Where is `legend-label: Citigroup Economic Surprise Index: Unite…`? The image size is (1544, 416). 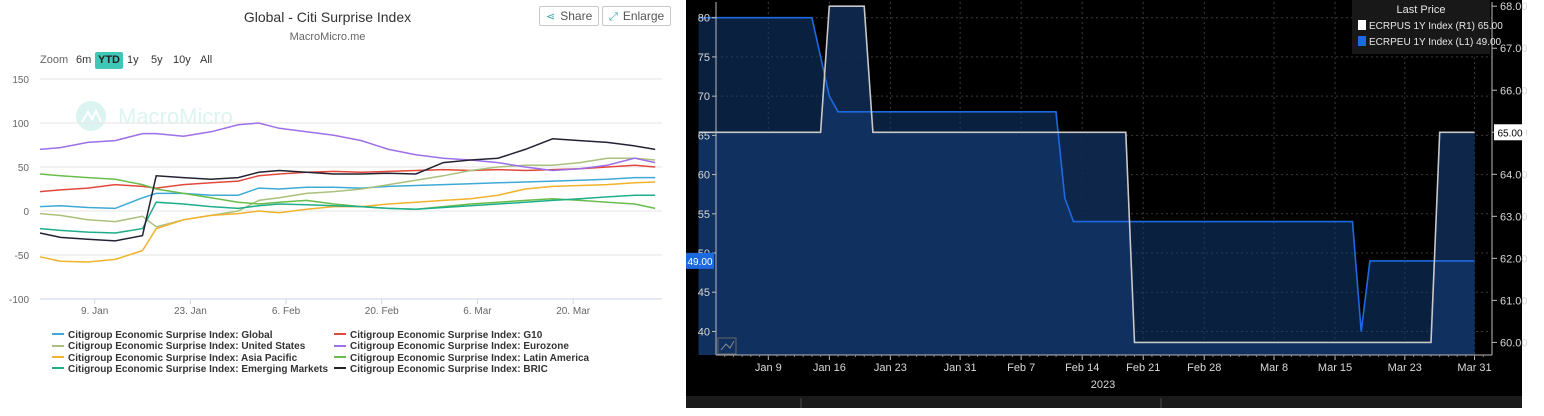 legend-label: Citigroup Economic Surprise Index: Unite… is located at coordinates (187, 347).